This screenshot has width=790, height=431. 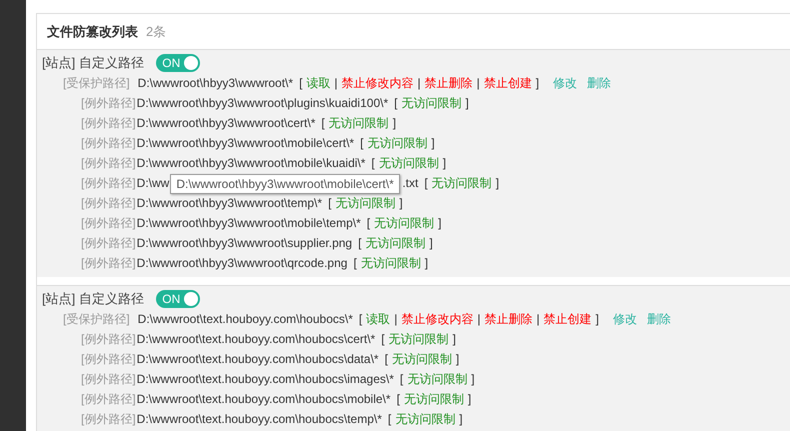 I want to click on exception-path: .txt, so click(x=410, y=183).